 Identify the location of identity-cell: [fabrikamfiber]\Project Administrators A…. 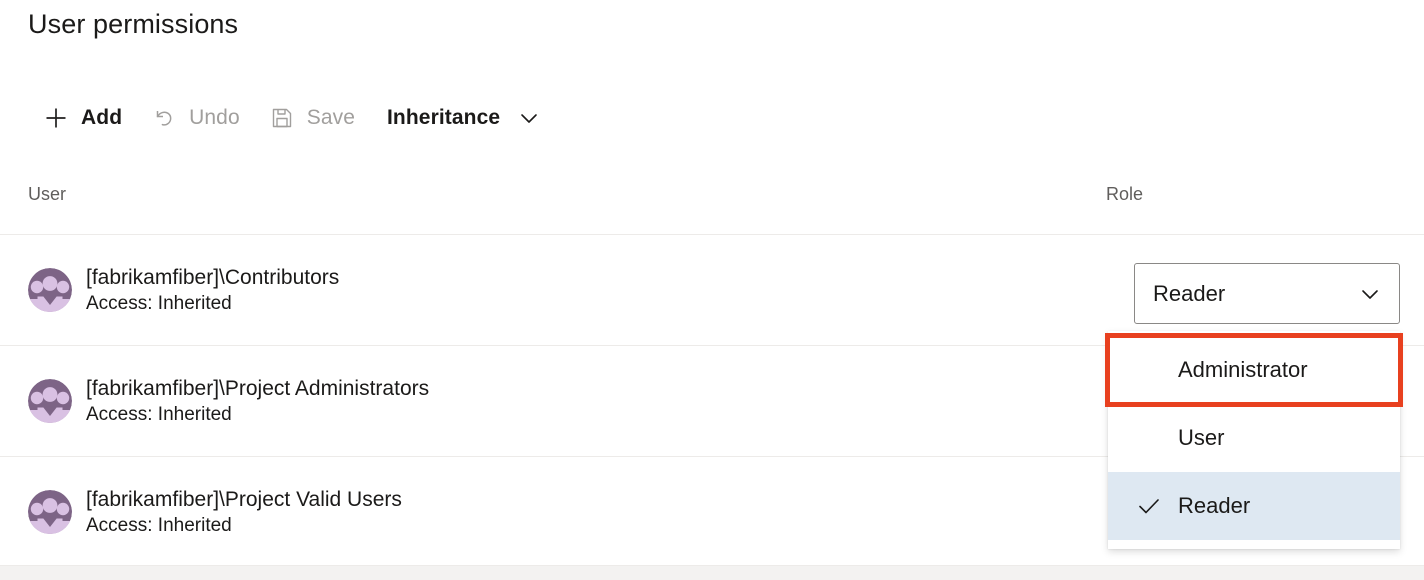
(214, 401).